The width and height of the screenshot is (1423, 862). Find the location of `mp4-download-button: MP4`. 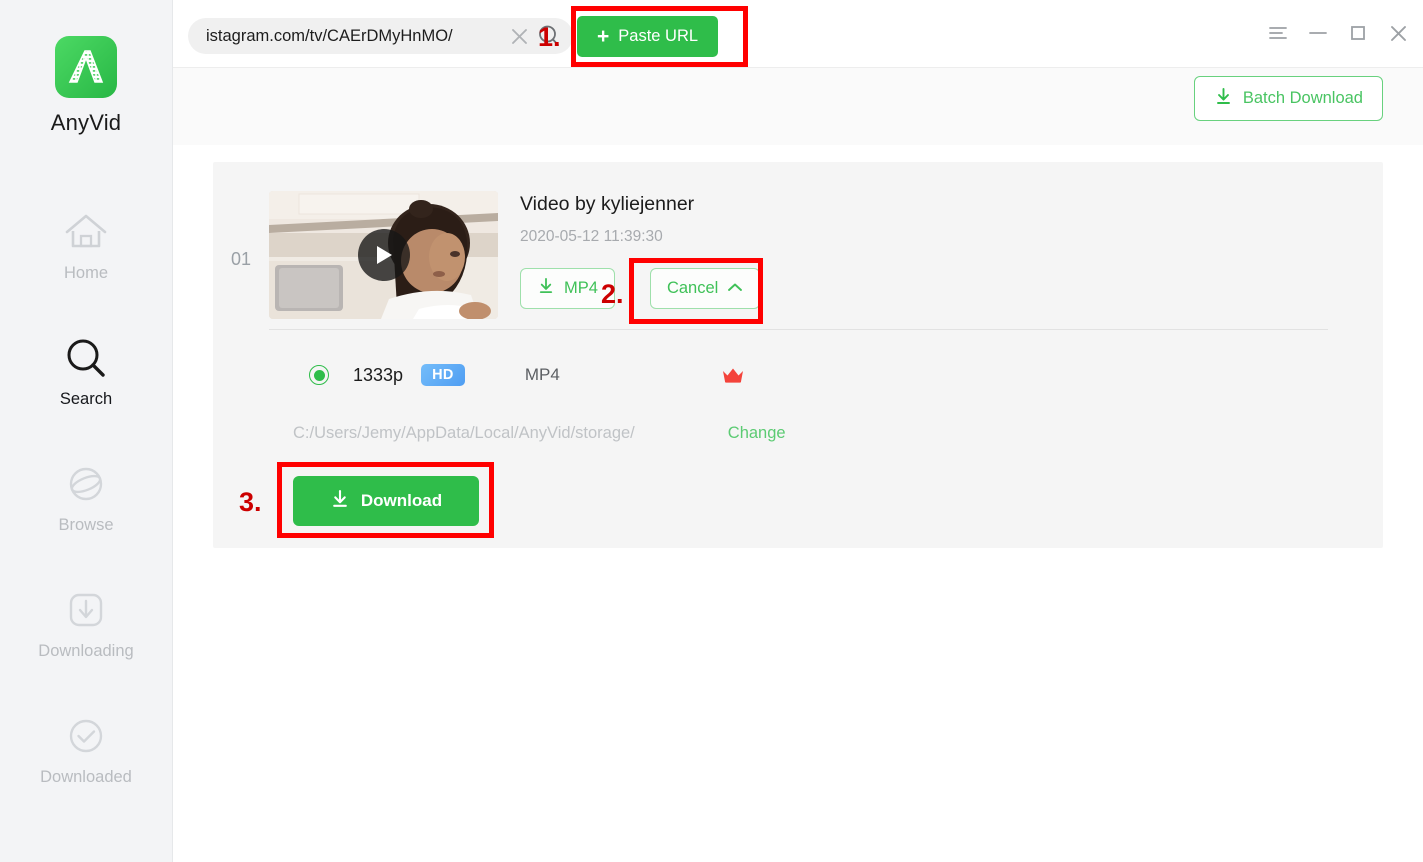

mp4-download-button: MP4 is located at coordinates (567, 288).